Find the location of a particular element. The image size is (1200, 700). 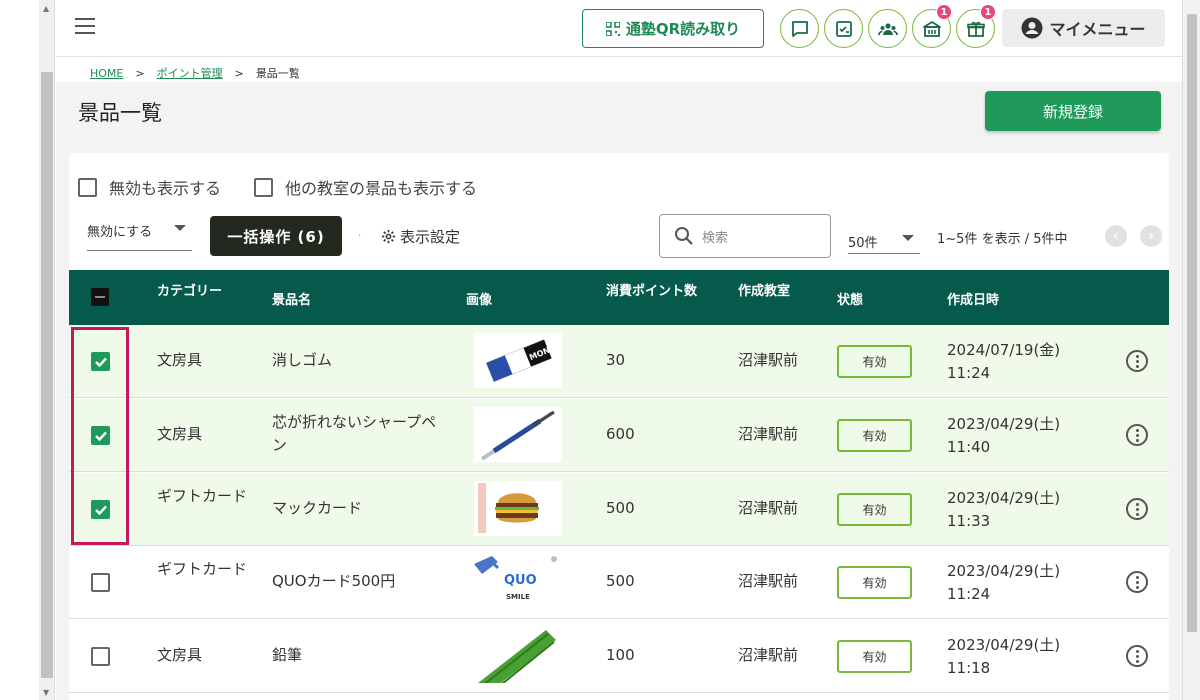

quo-card-image: QUO SMILE is located at coordinates (518, 581).